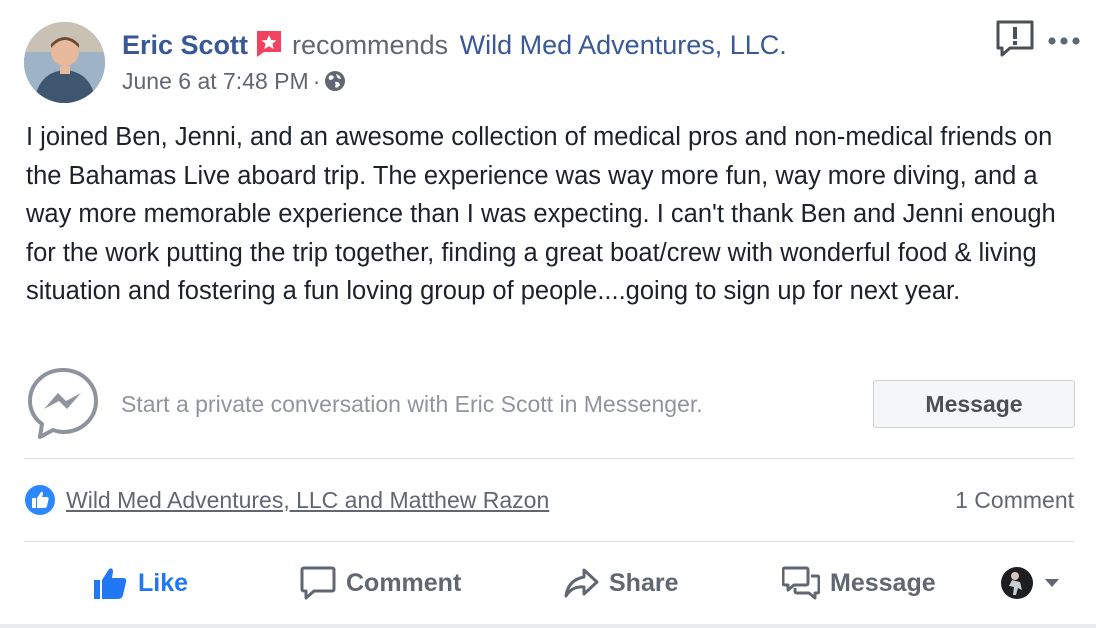  I want to click on chevron-down-icon, so click(1052, 583).